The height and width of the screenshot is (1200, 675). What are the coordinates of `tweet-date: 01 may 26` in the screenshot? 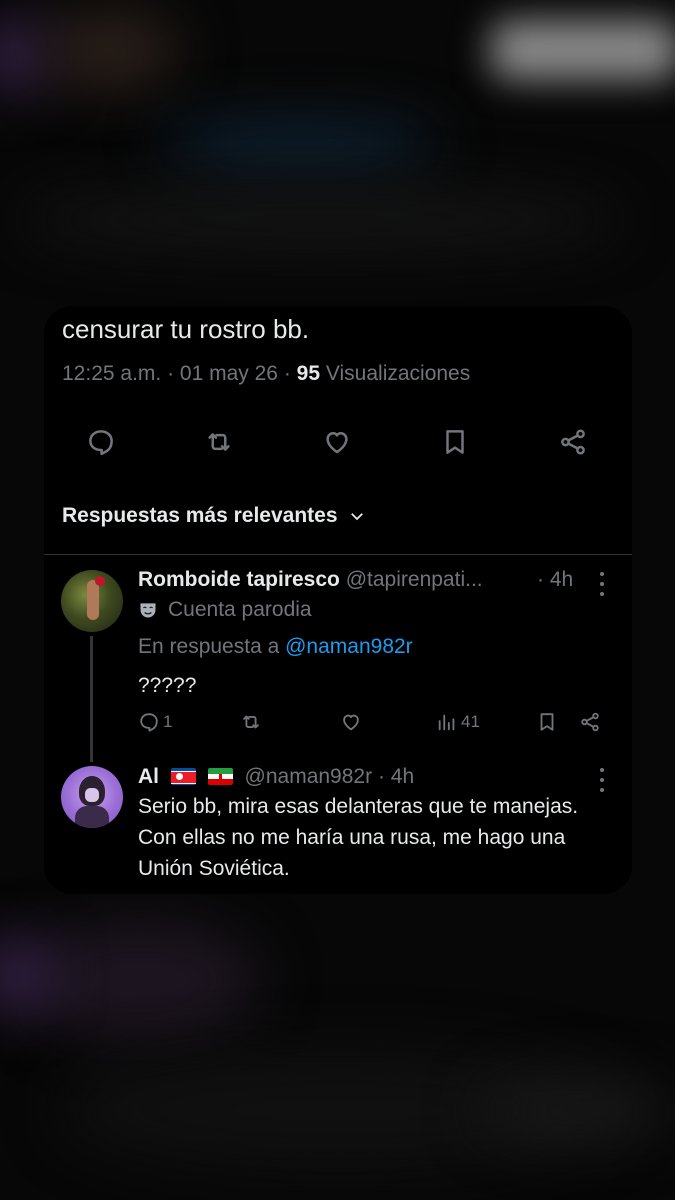 It's located at (229, 373).